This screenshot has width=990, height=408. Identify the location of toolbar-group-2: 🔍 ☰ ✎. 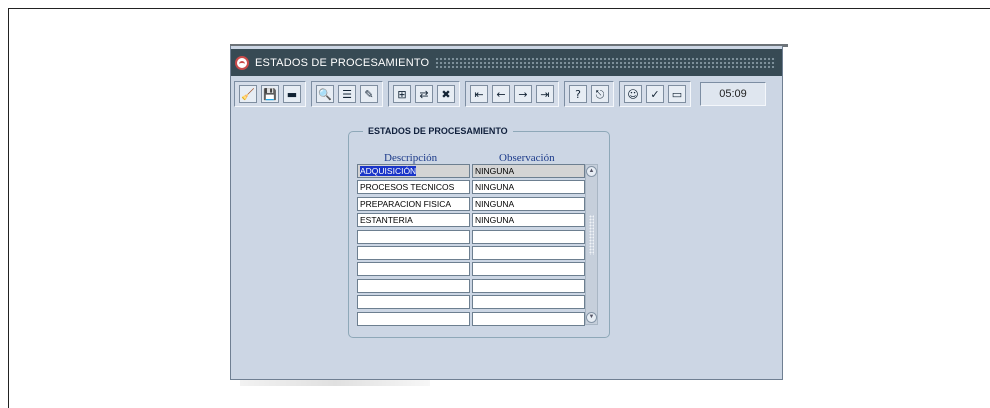
(347, 94).